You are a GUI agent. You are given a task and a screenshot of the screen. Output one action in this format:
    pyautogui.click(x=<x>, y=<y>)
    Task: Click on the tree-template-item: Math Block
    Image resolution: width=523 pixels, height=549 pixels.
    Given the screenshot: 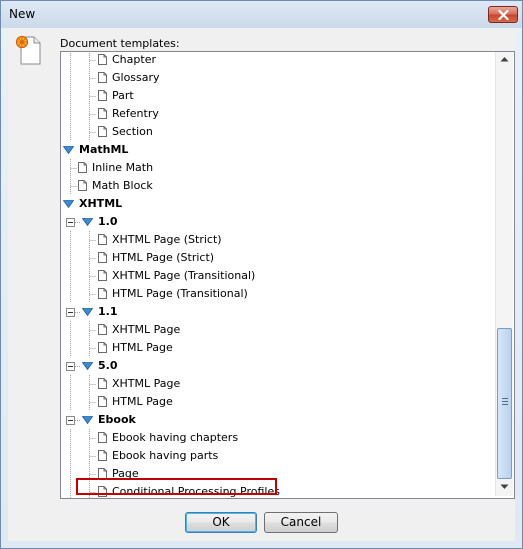 What is the action you would take?
    pyautogui.click(x=276, y=186)
    